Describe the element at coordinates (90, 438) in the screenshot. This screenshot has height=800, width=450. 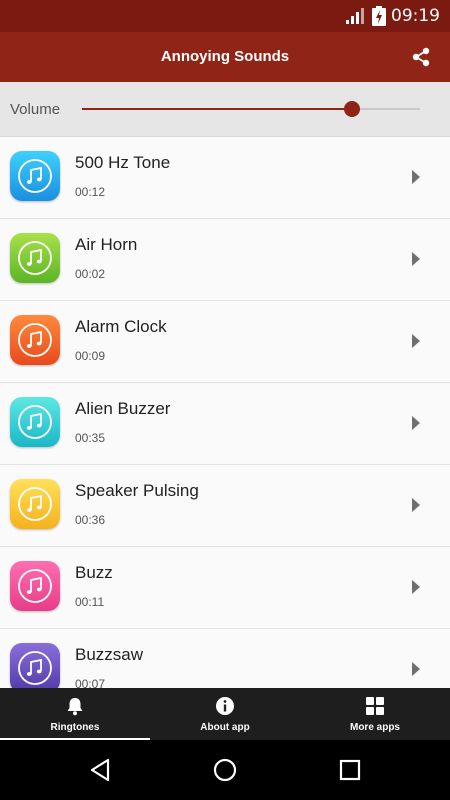
I see `sound-duration: 00:35` at that location.